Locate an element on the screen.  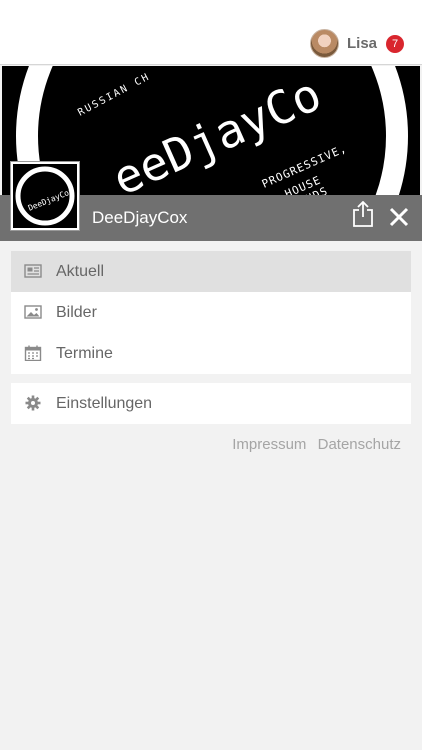
menu-item-bilder: Bilder is located at coordinates (211, 312).